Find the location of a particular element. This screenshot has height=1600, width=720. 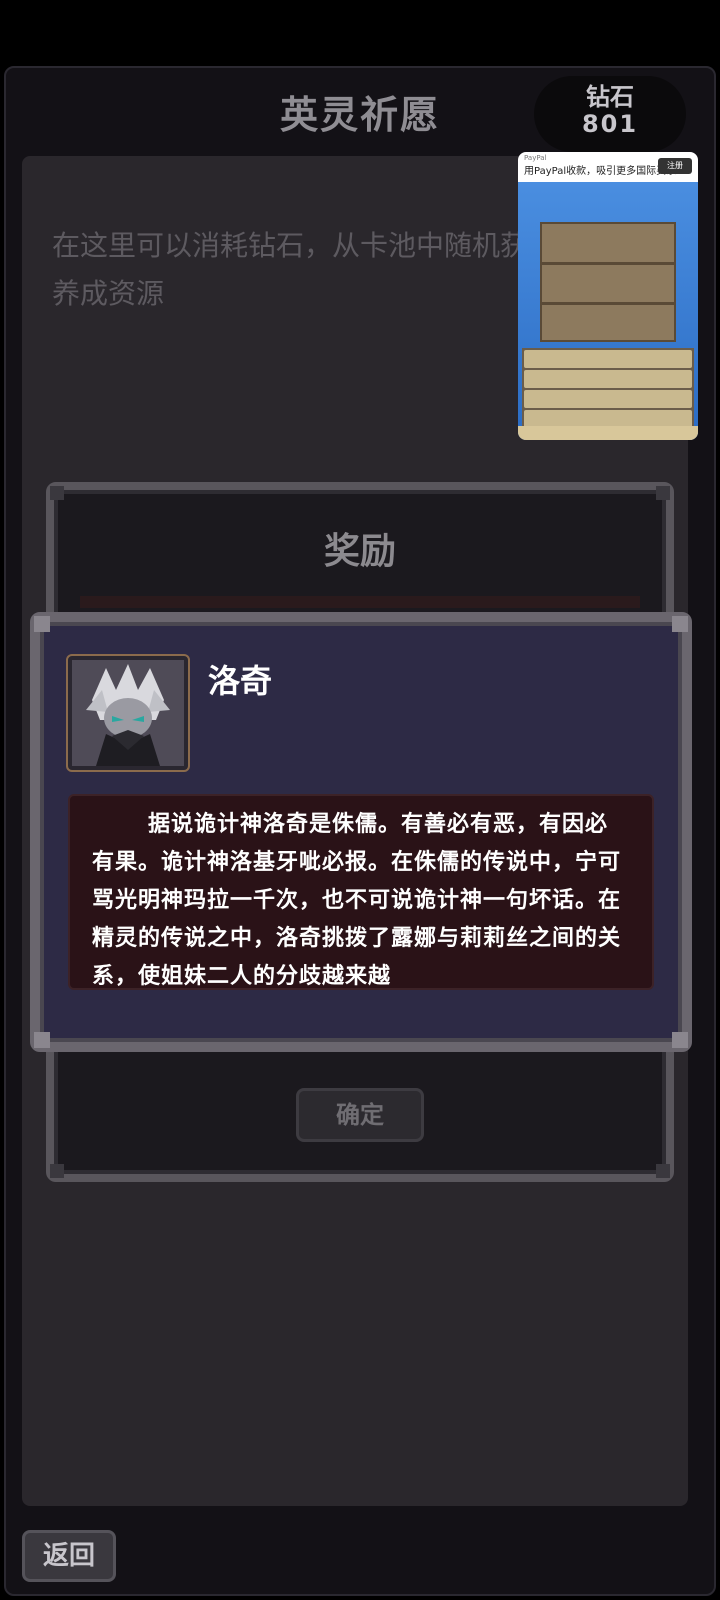

reward-item-strip is located at coordinates (360, 602).